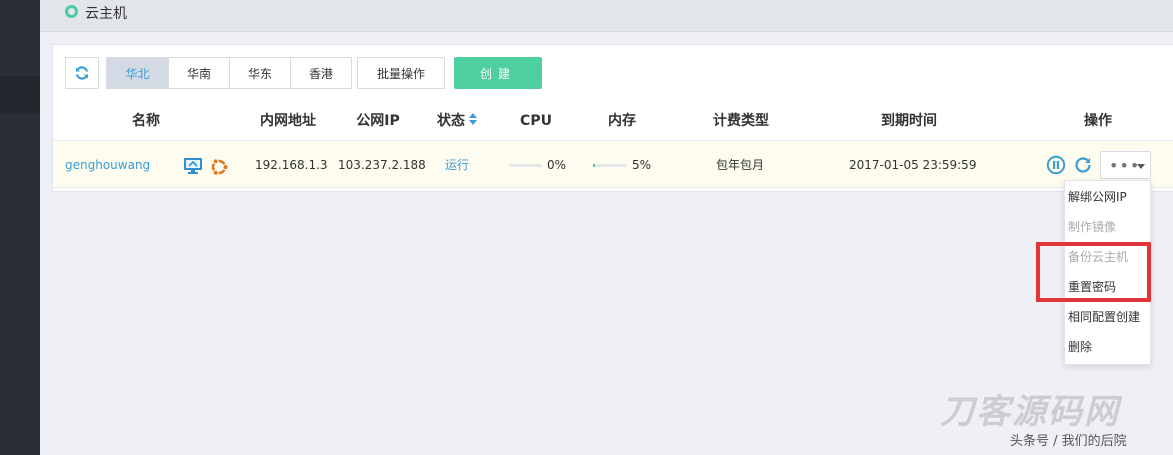  What do you see at coordinates (909, 121) in the screenshot?
I see `column-header-expiry: 到期时间` at bounding box center [909, 121].